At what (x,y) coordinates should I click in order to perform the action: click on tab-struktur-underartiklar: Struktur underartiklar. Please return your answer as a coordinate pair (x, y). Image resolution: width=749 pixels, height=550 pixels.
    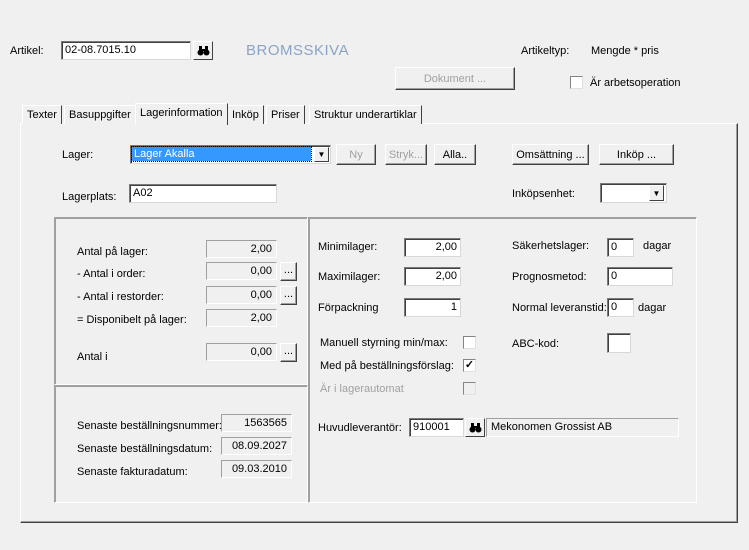
    Looking at the image, I should click on (365, 114).